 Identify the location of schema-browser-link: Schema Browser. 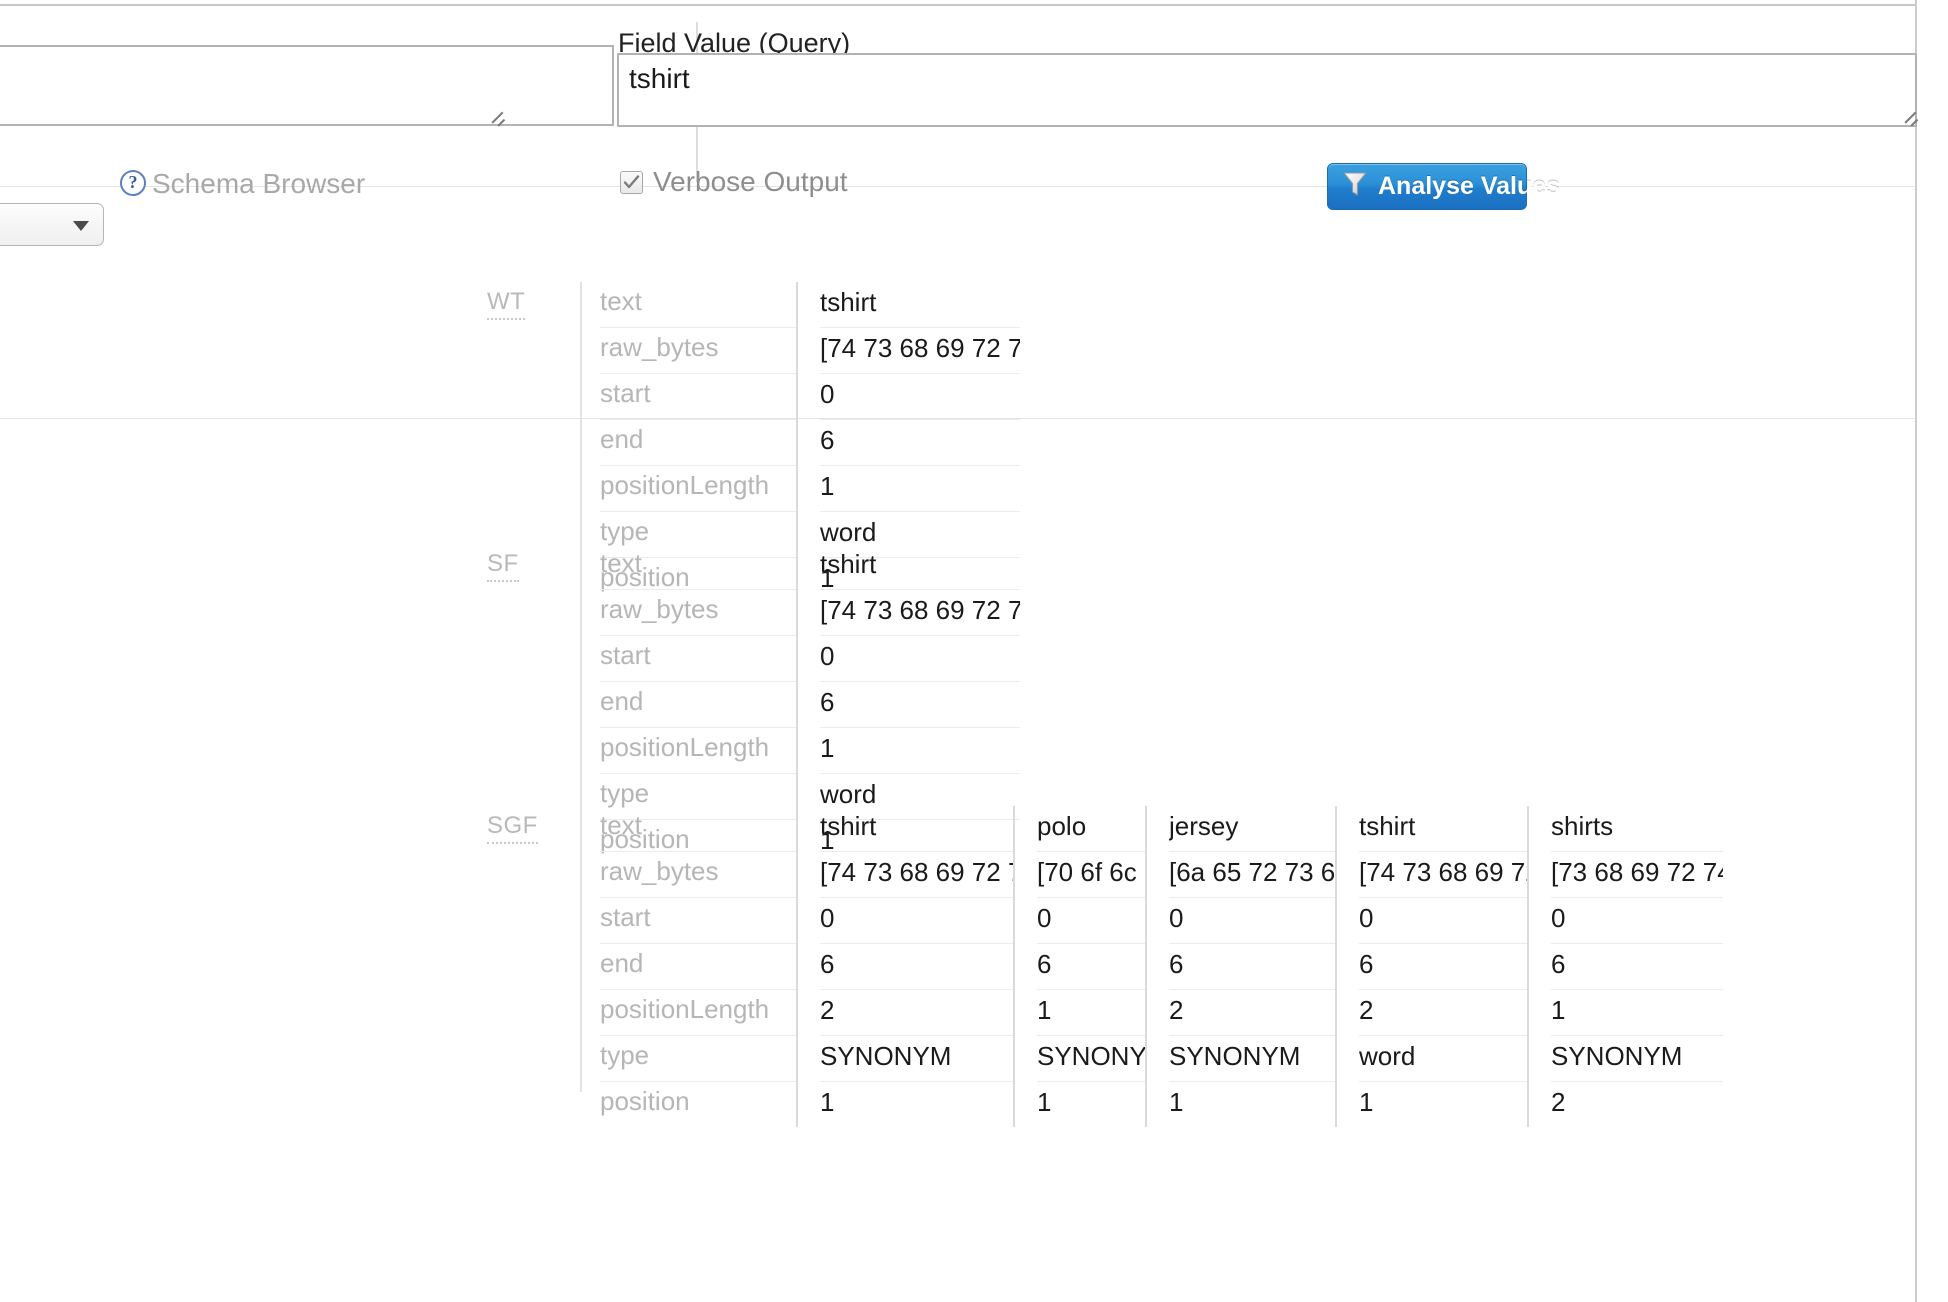
(258, 184).